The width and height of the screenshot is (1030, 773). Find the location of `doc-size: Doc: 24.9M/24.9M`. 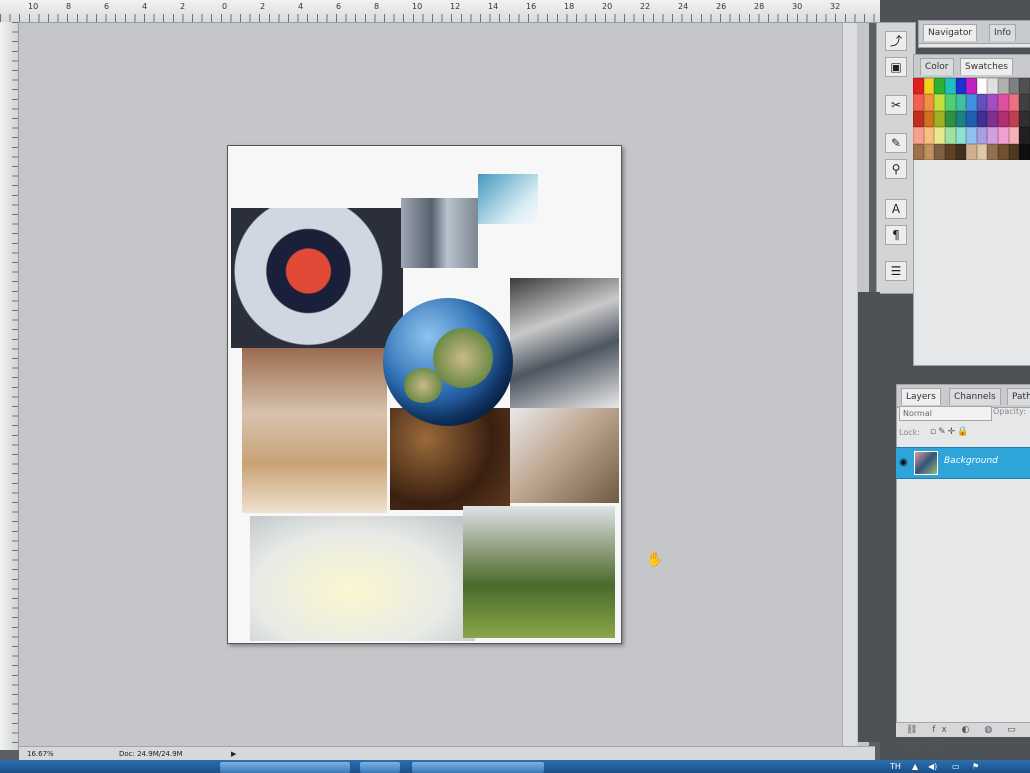

doc-size: Doc: 24.9M/24.9M is located at coordinates (151, 754).